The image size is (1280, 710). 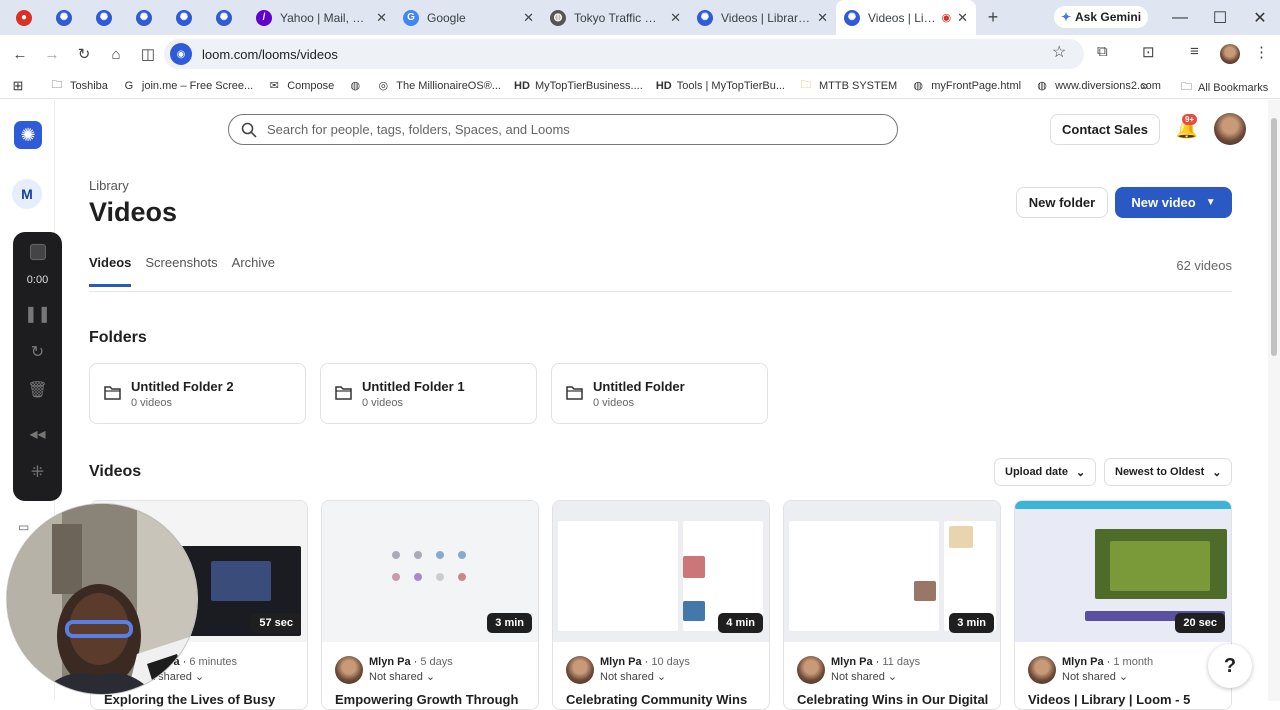 I want to click on video-title: Celebrating Community Wins, so click(x=656, y=699).